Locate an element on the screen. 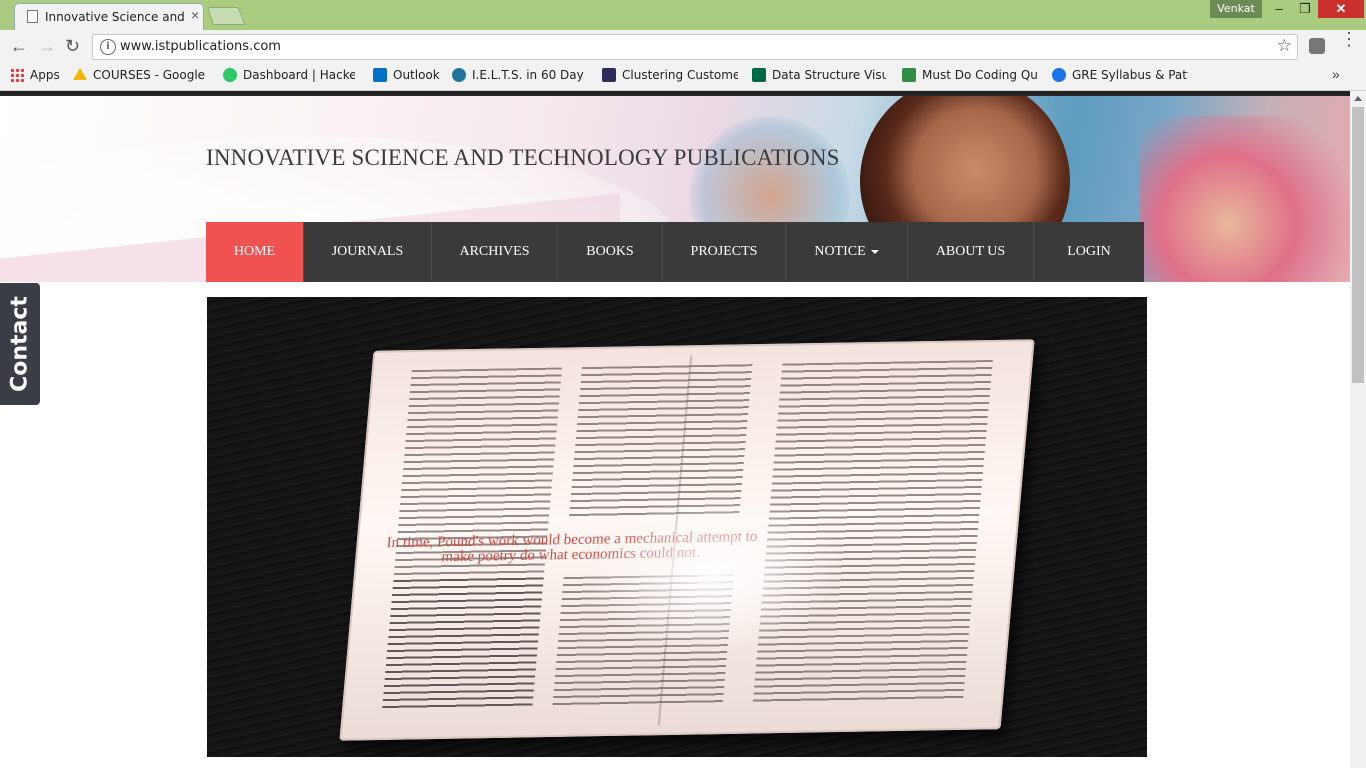  contact-tab: Contact is located at coordinates (20, 344).